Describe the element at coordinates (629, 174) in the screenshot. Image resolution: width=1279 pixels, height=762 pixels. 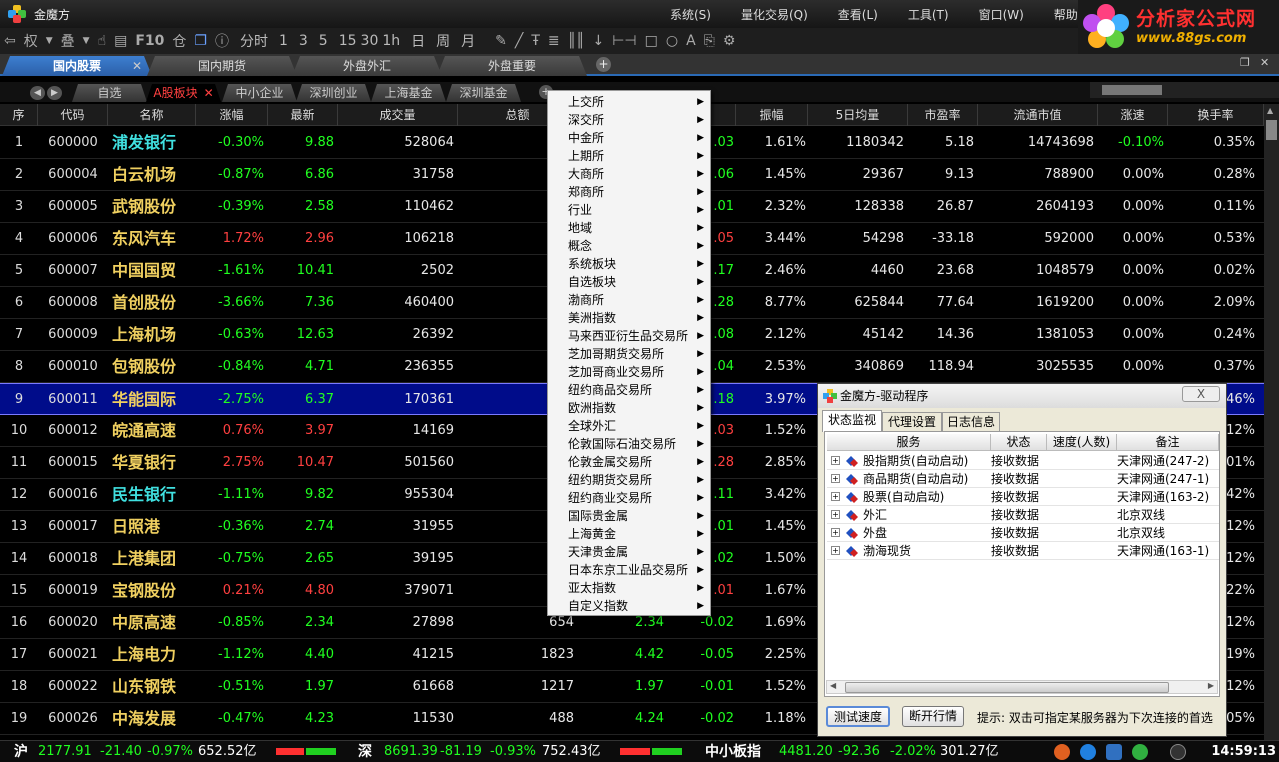
I see `menu-item: 大商所 ▶` at that location.